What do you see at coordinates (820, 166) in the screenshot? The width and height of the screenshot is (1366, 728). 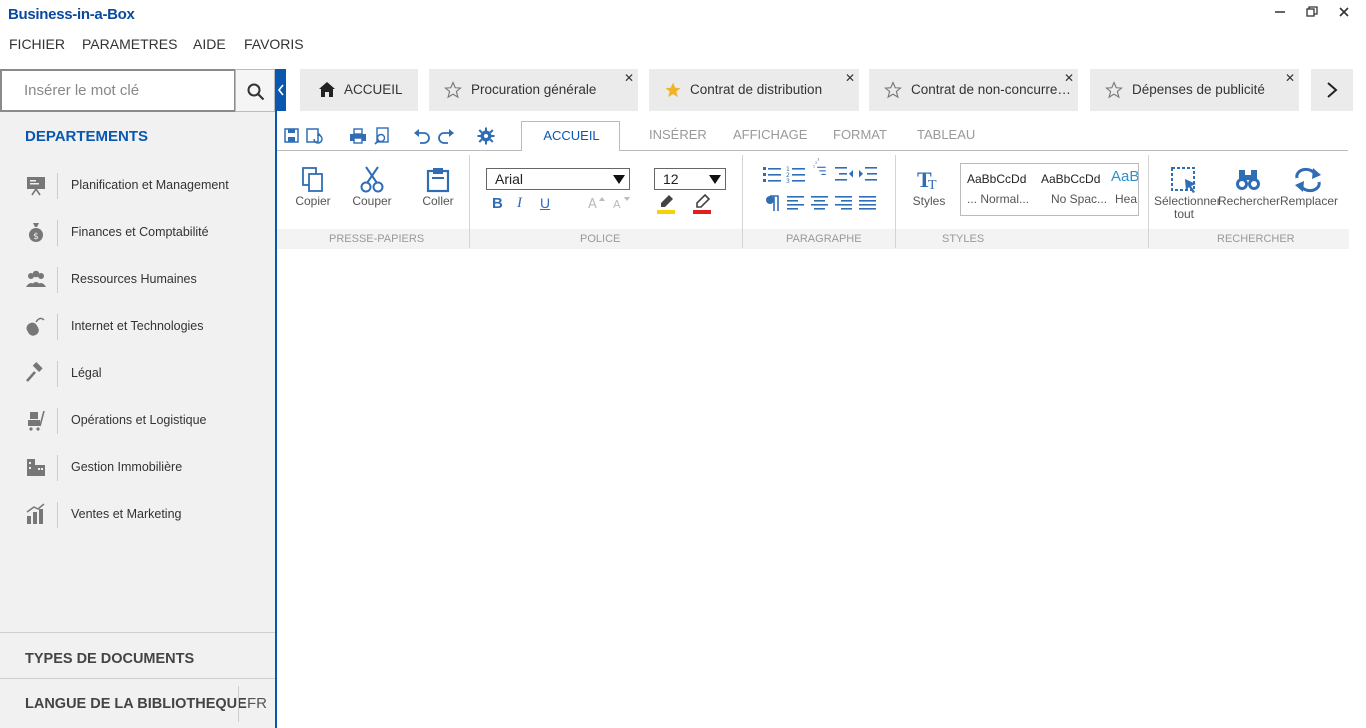 I see `multilevel-list-icon: 321` at bounding box center [820, 166].